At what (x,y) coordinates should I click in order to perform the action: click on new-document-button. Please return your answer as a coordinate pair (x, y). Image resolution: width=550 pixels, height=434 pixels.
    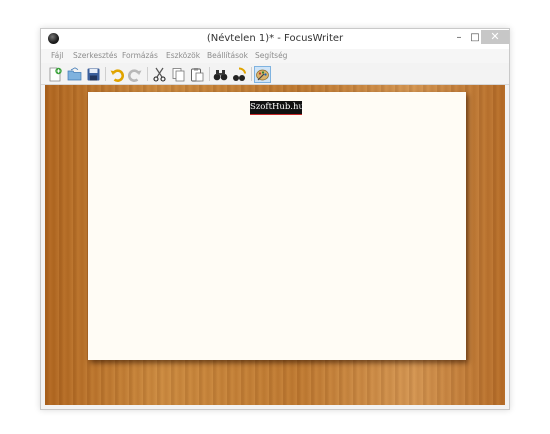
    Looking at the image, I should click on (55, 74).